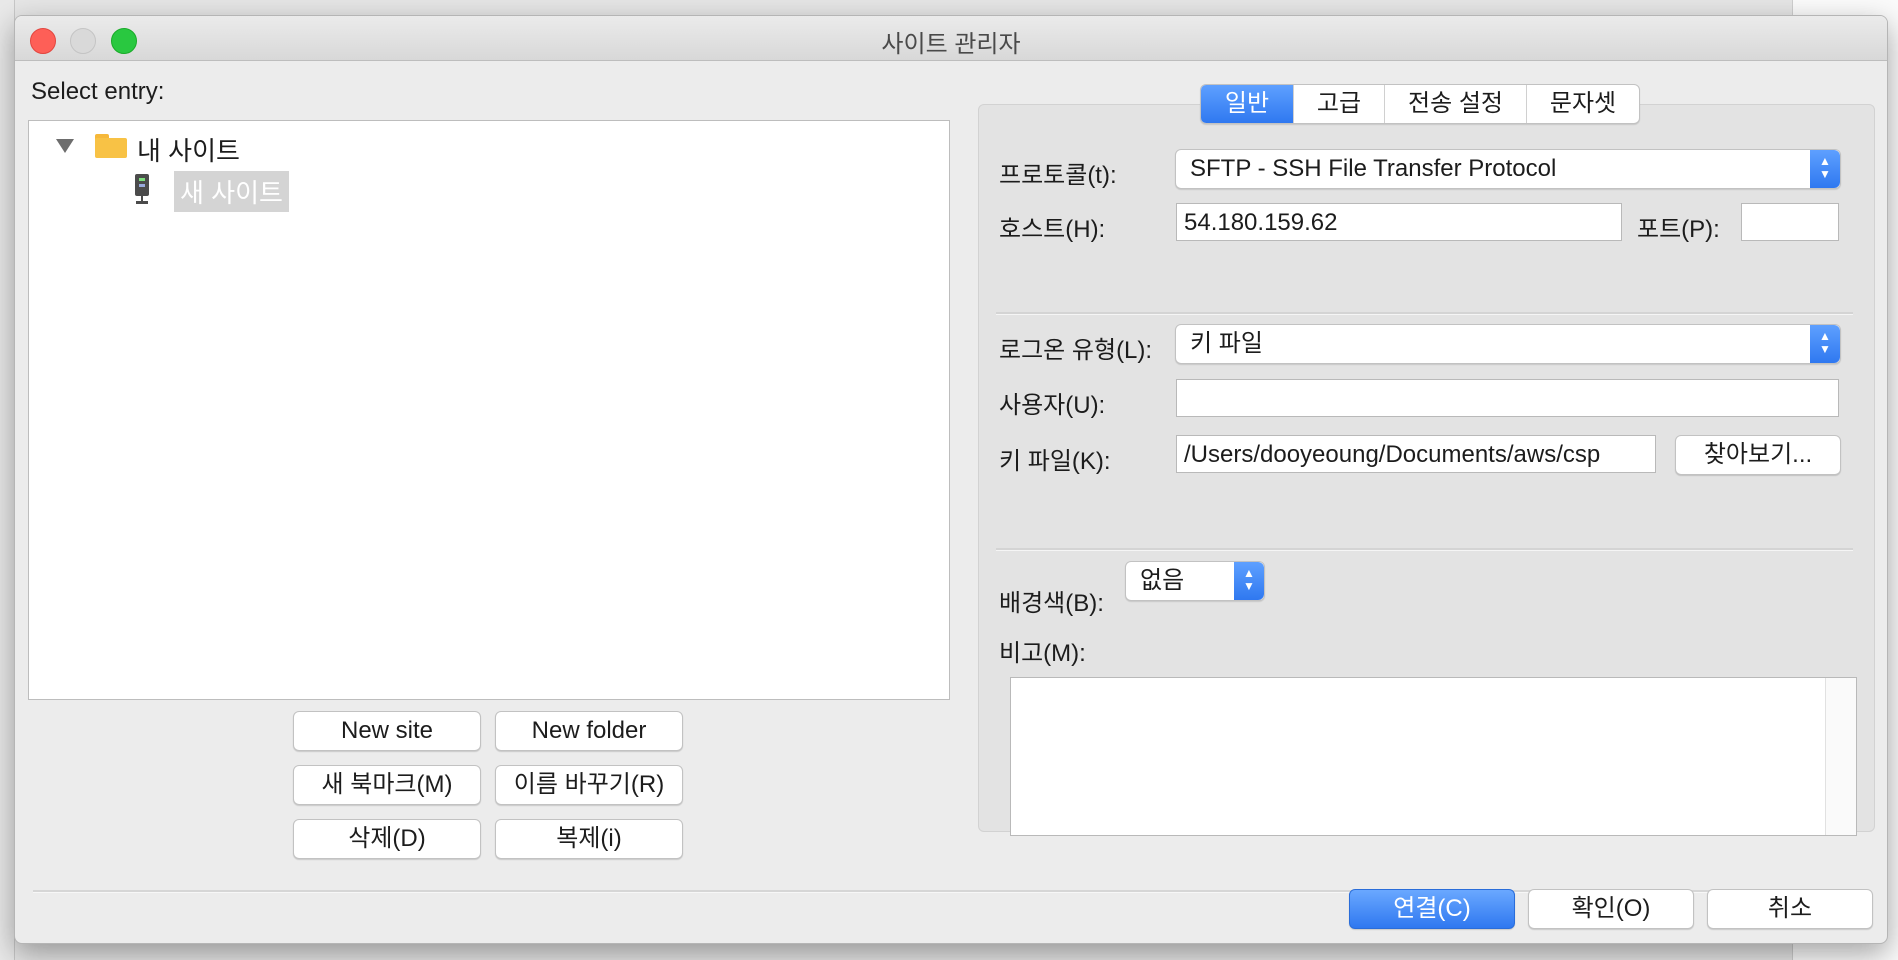  Describe the element at coordinates (1507, 398) in the screenshot. I see `user-input` at that location.